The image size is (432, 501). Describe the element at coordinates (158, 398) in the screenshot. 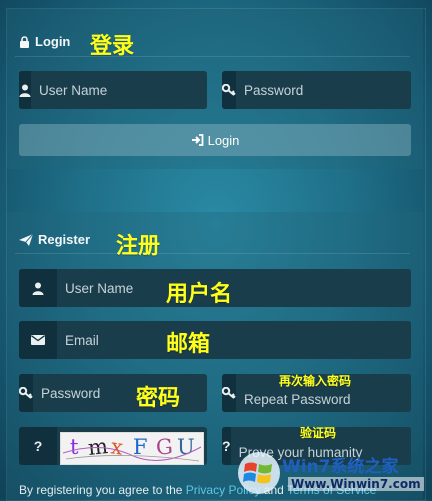

I see `password-annotation: 密码` at that location.